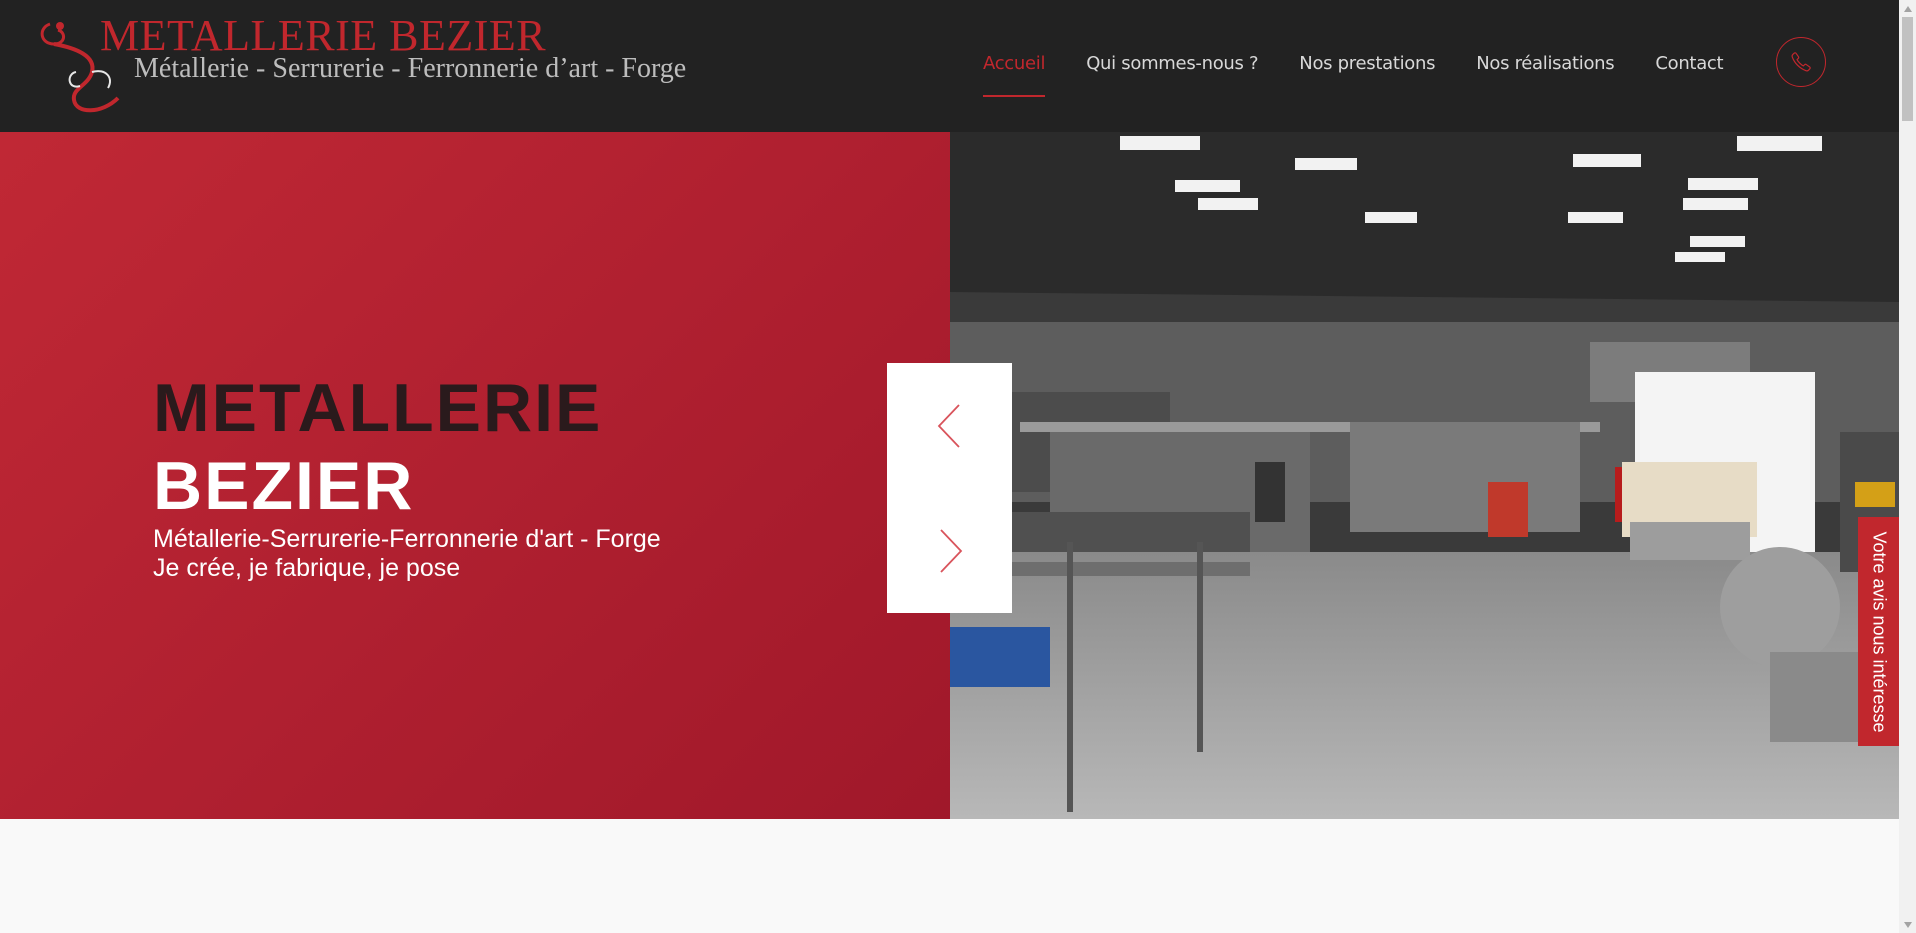  What do you see at coordinates (323, 35) in the screenshot?
I see `logo-title: METALLERIE BEZIER` at bounding box center [323, 35].